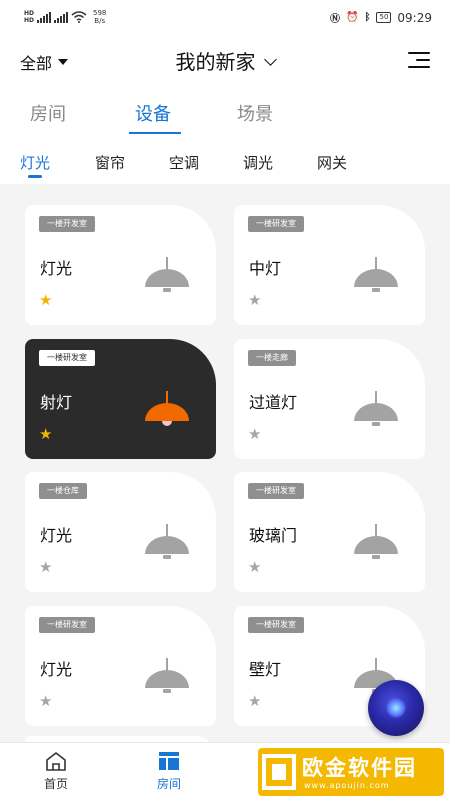 The width and height of the screenshot is (450, 800). Describe the element at coordinates (352, 17) in the screenshot. I see `alarm-icon: ⏰` at that location.